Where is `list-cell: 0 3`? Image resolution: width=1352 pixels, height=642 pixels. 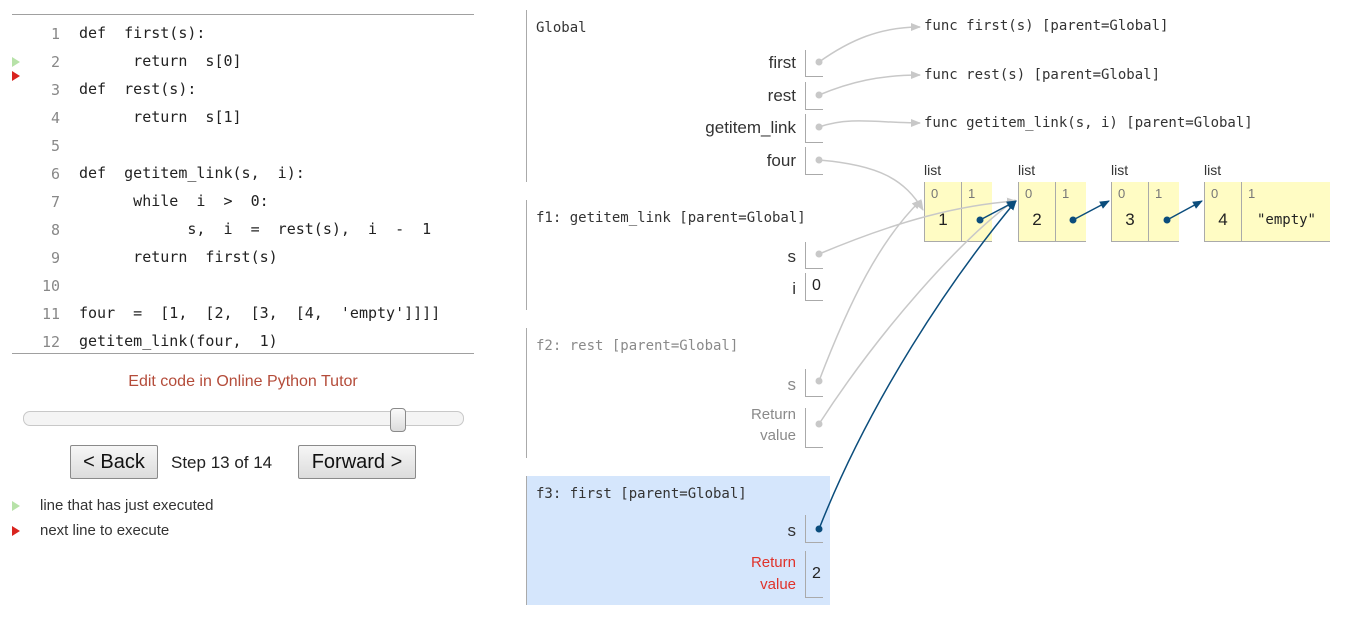 list-cell: 0 3 is located at coordinates (1130, 211).